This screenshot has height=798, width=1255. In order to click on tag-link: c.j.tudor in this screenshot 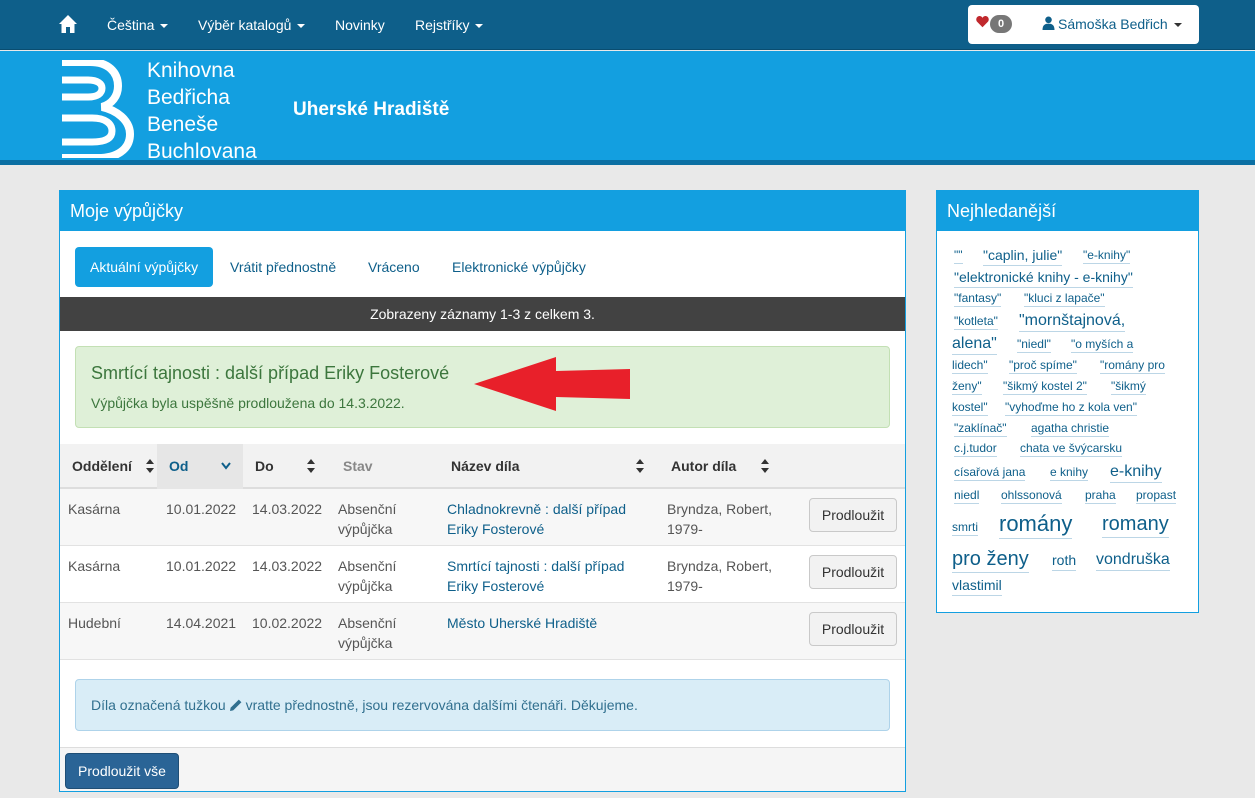, I will do `click(975, 449)`.